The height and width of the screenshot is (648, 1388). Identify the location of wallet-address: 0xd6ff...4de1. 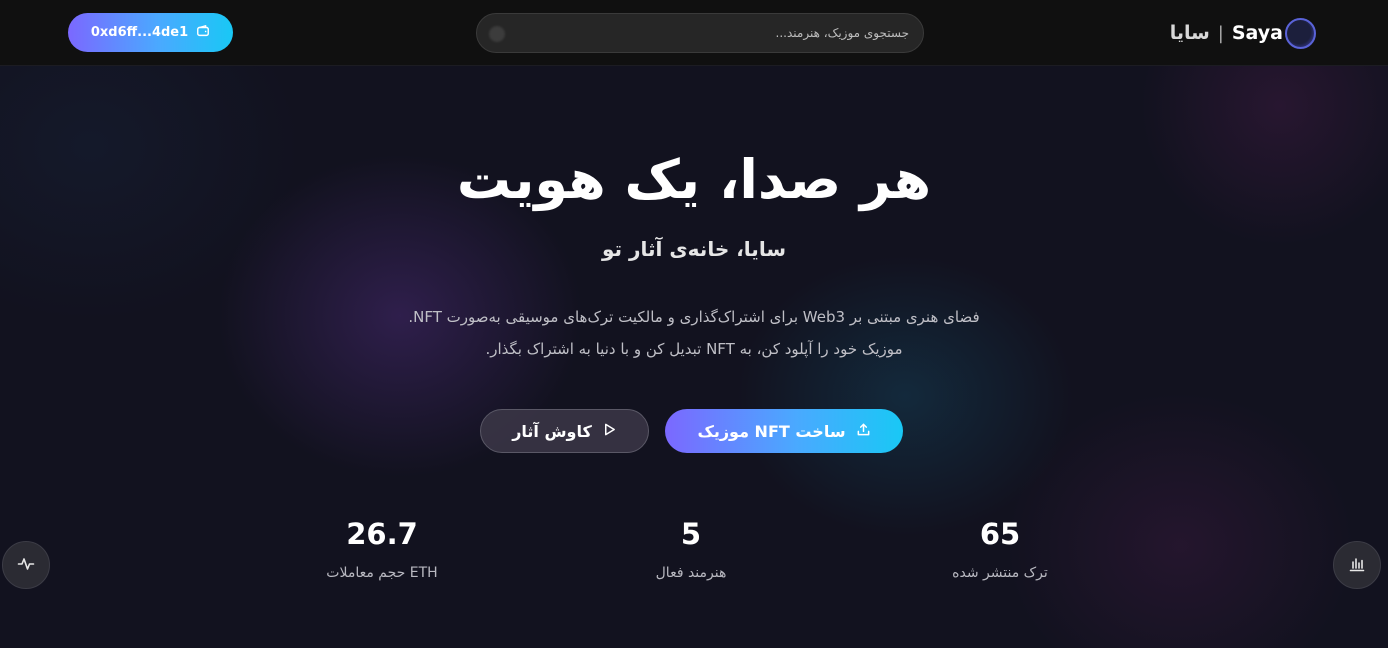
(139, 32).